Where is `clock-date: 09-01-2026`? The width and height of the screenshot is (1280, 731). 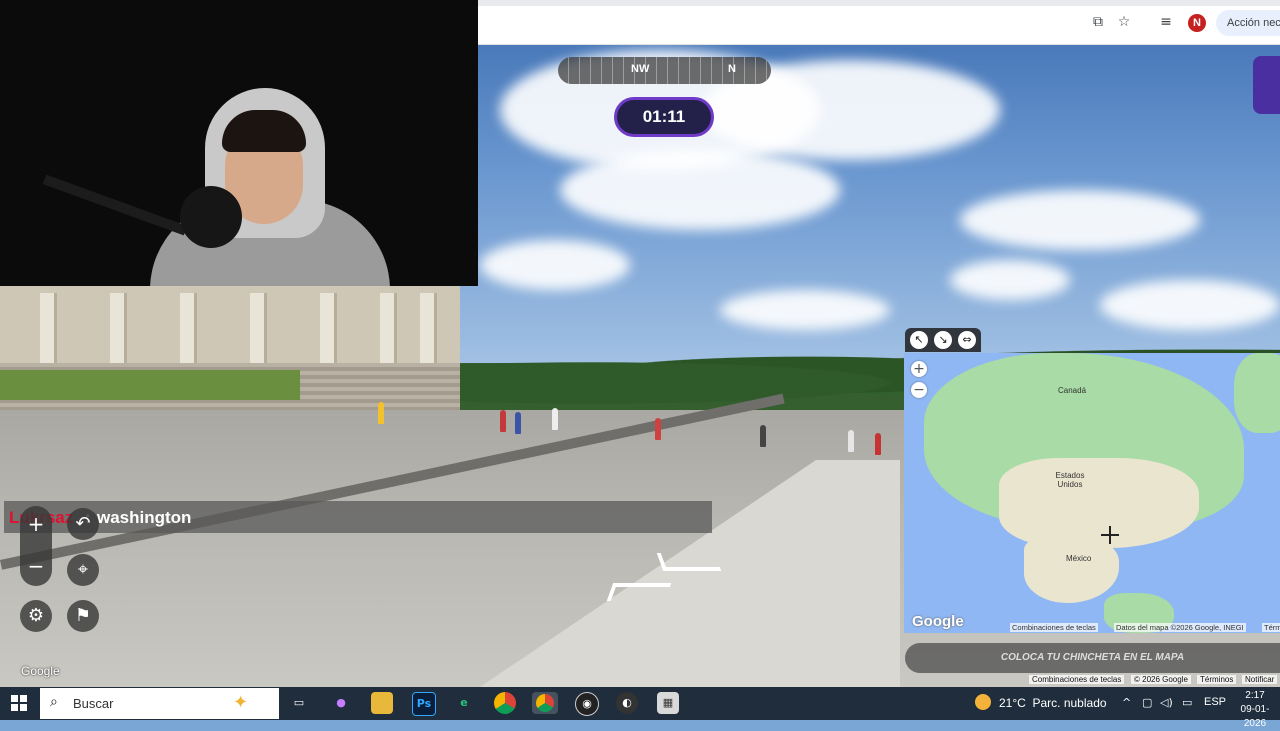
clock-date: 09-01-2026 is located at coordinates (1255, 716).